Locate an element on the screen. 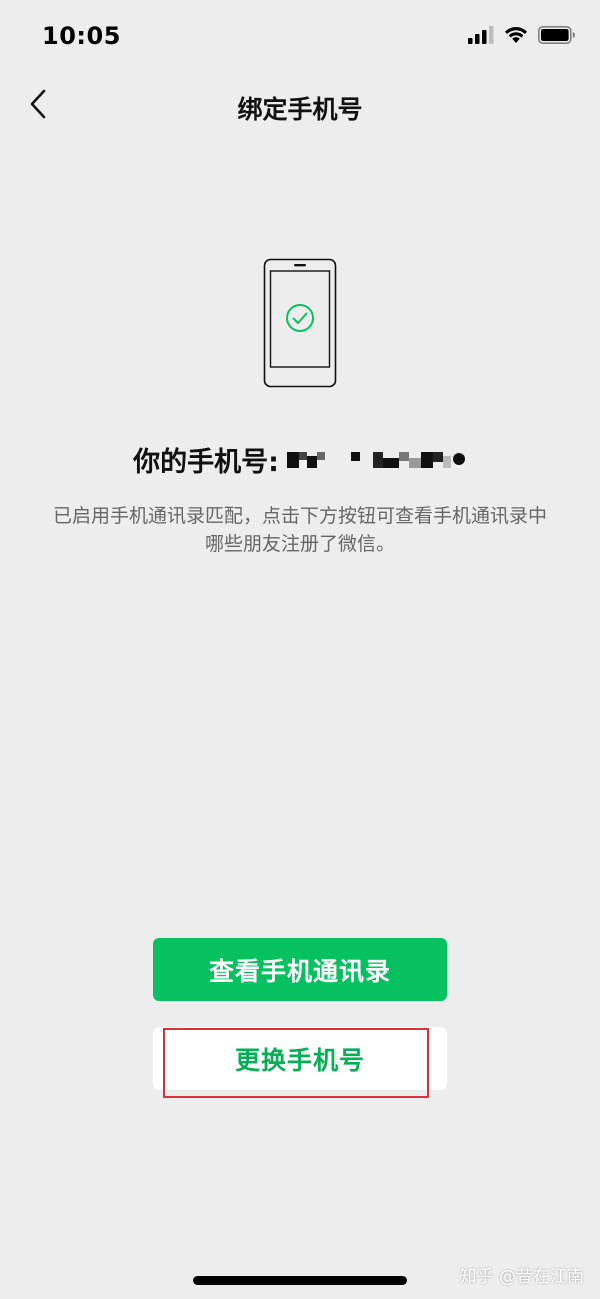  page-title: 绑定手机号 is located at coordinates (300, 109).